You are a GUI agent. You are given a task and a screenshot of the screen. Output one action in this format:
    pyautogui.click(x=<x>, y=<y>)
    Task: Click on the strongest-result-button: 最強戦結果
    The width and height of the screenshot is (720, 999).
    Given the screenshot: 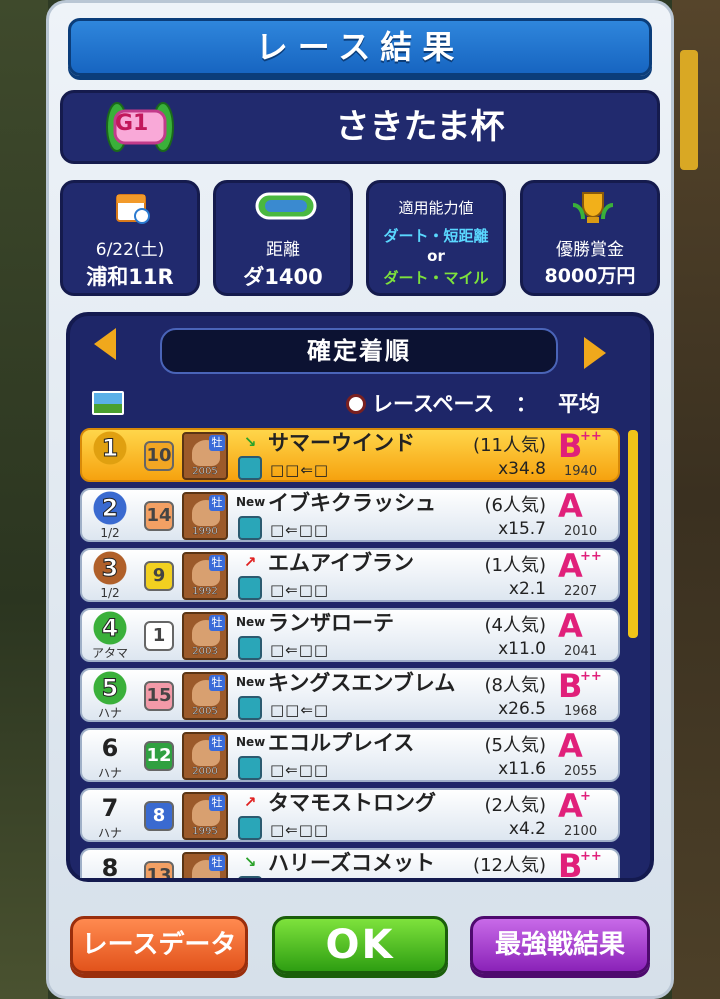 What is the action you would take?
    pyautogui.click(x=560, y=945)
    